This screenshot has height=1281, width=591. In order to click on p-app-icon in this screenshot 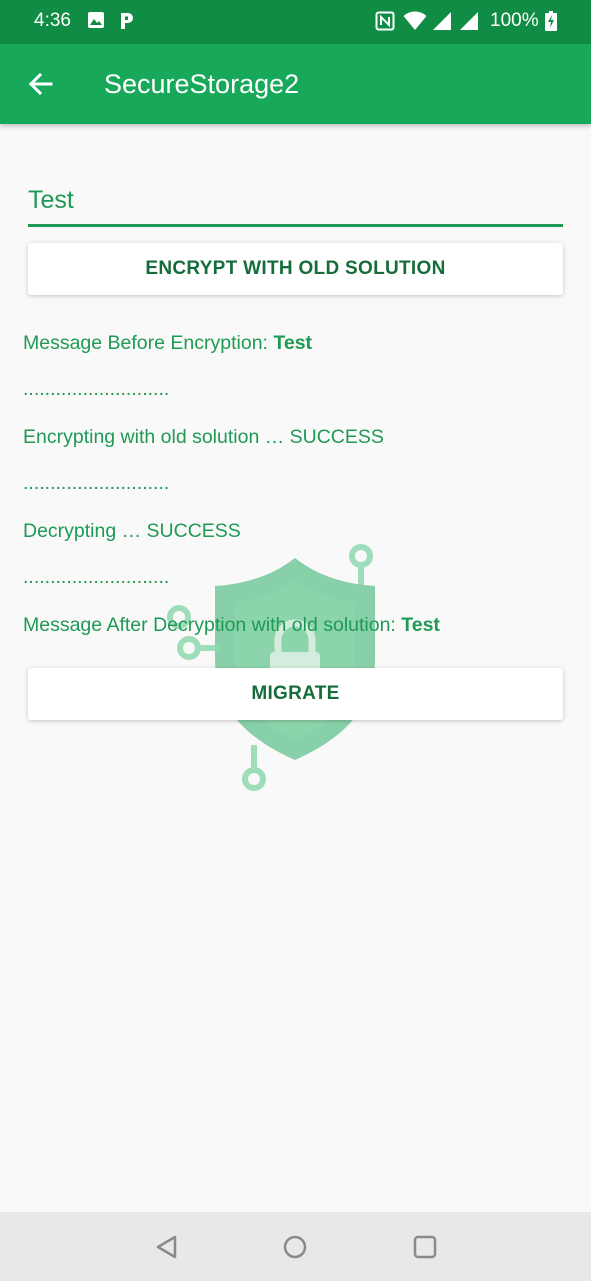, I will do `click(127, 21)`.